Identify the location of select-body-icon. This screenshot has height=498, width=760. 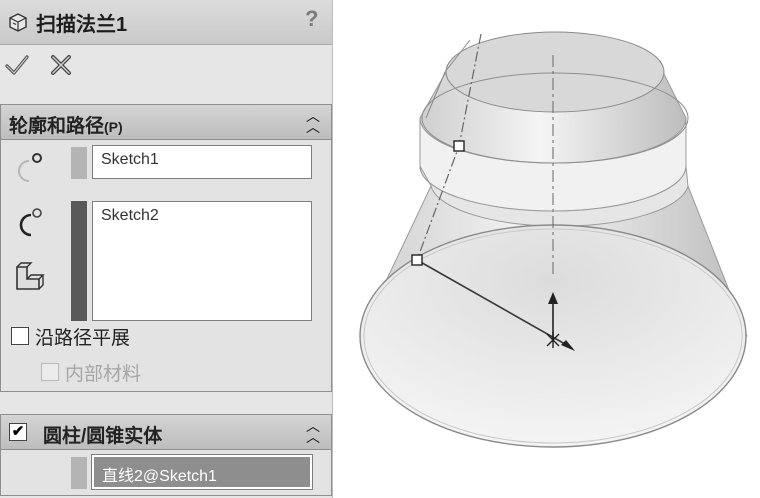
(30, 276).